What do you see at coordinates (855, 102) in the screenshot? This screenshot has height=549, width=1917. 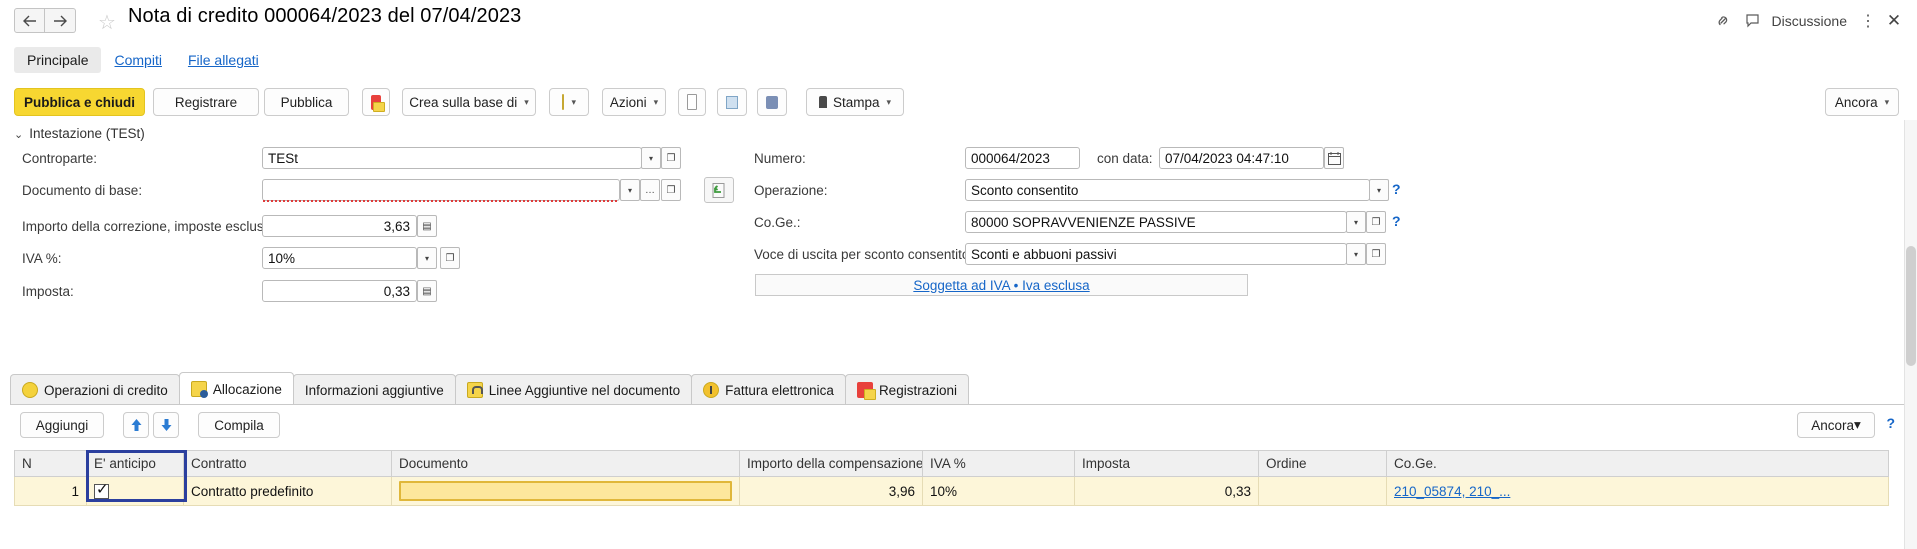 I see `print-button: Stampa ▾` at bounding box center [855, 102].